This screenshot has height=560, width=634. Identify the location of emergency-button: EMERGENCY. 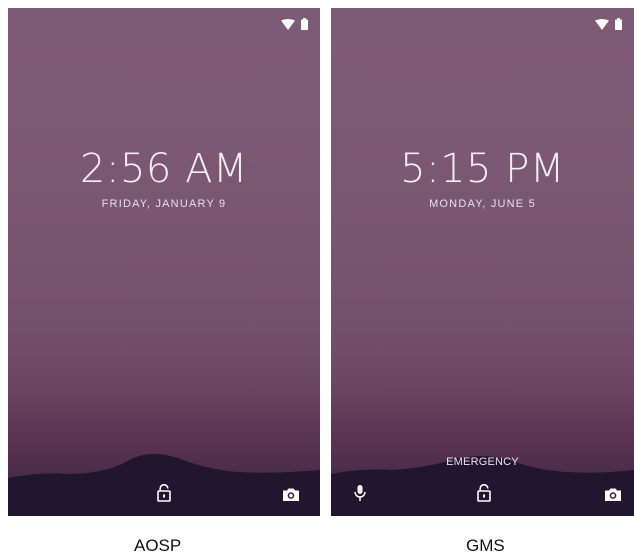
(482, 462).